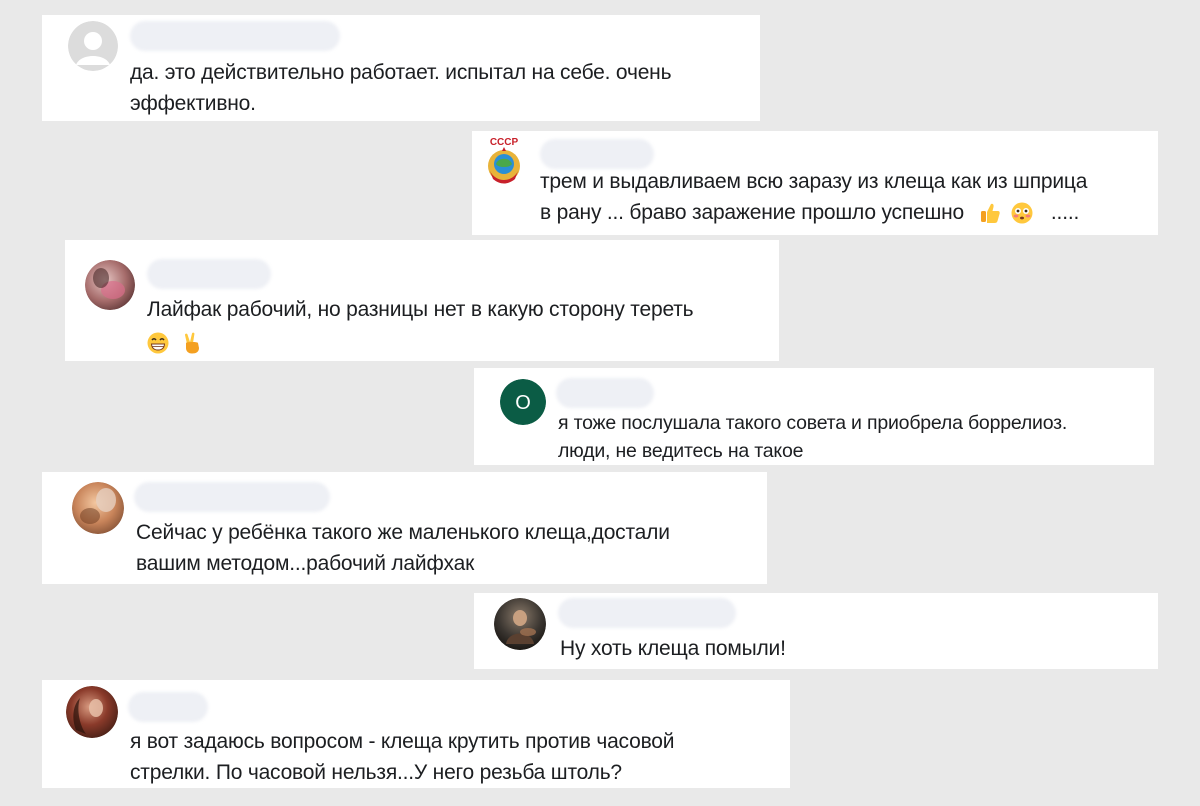 This screenshot has height=806, width=1200. I want to click on letter-avatar-icon: О, so click(523, 402).